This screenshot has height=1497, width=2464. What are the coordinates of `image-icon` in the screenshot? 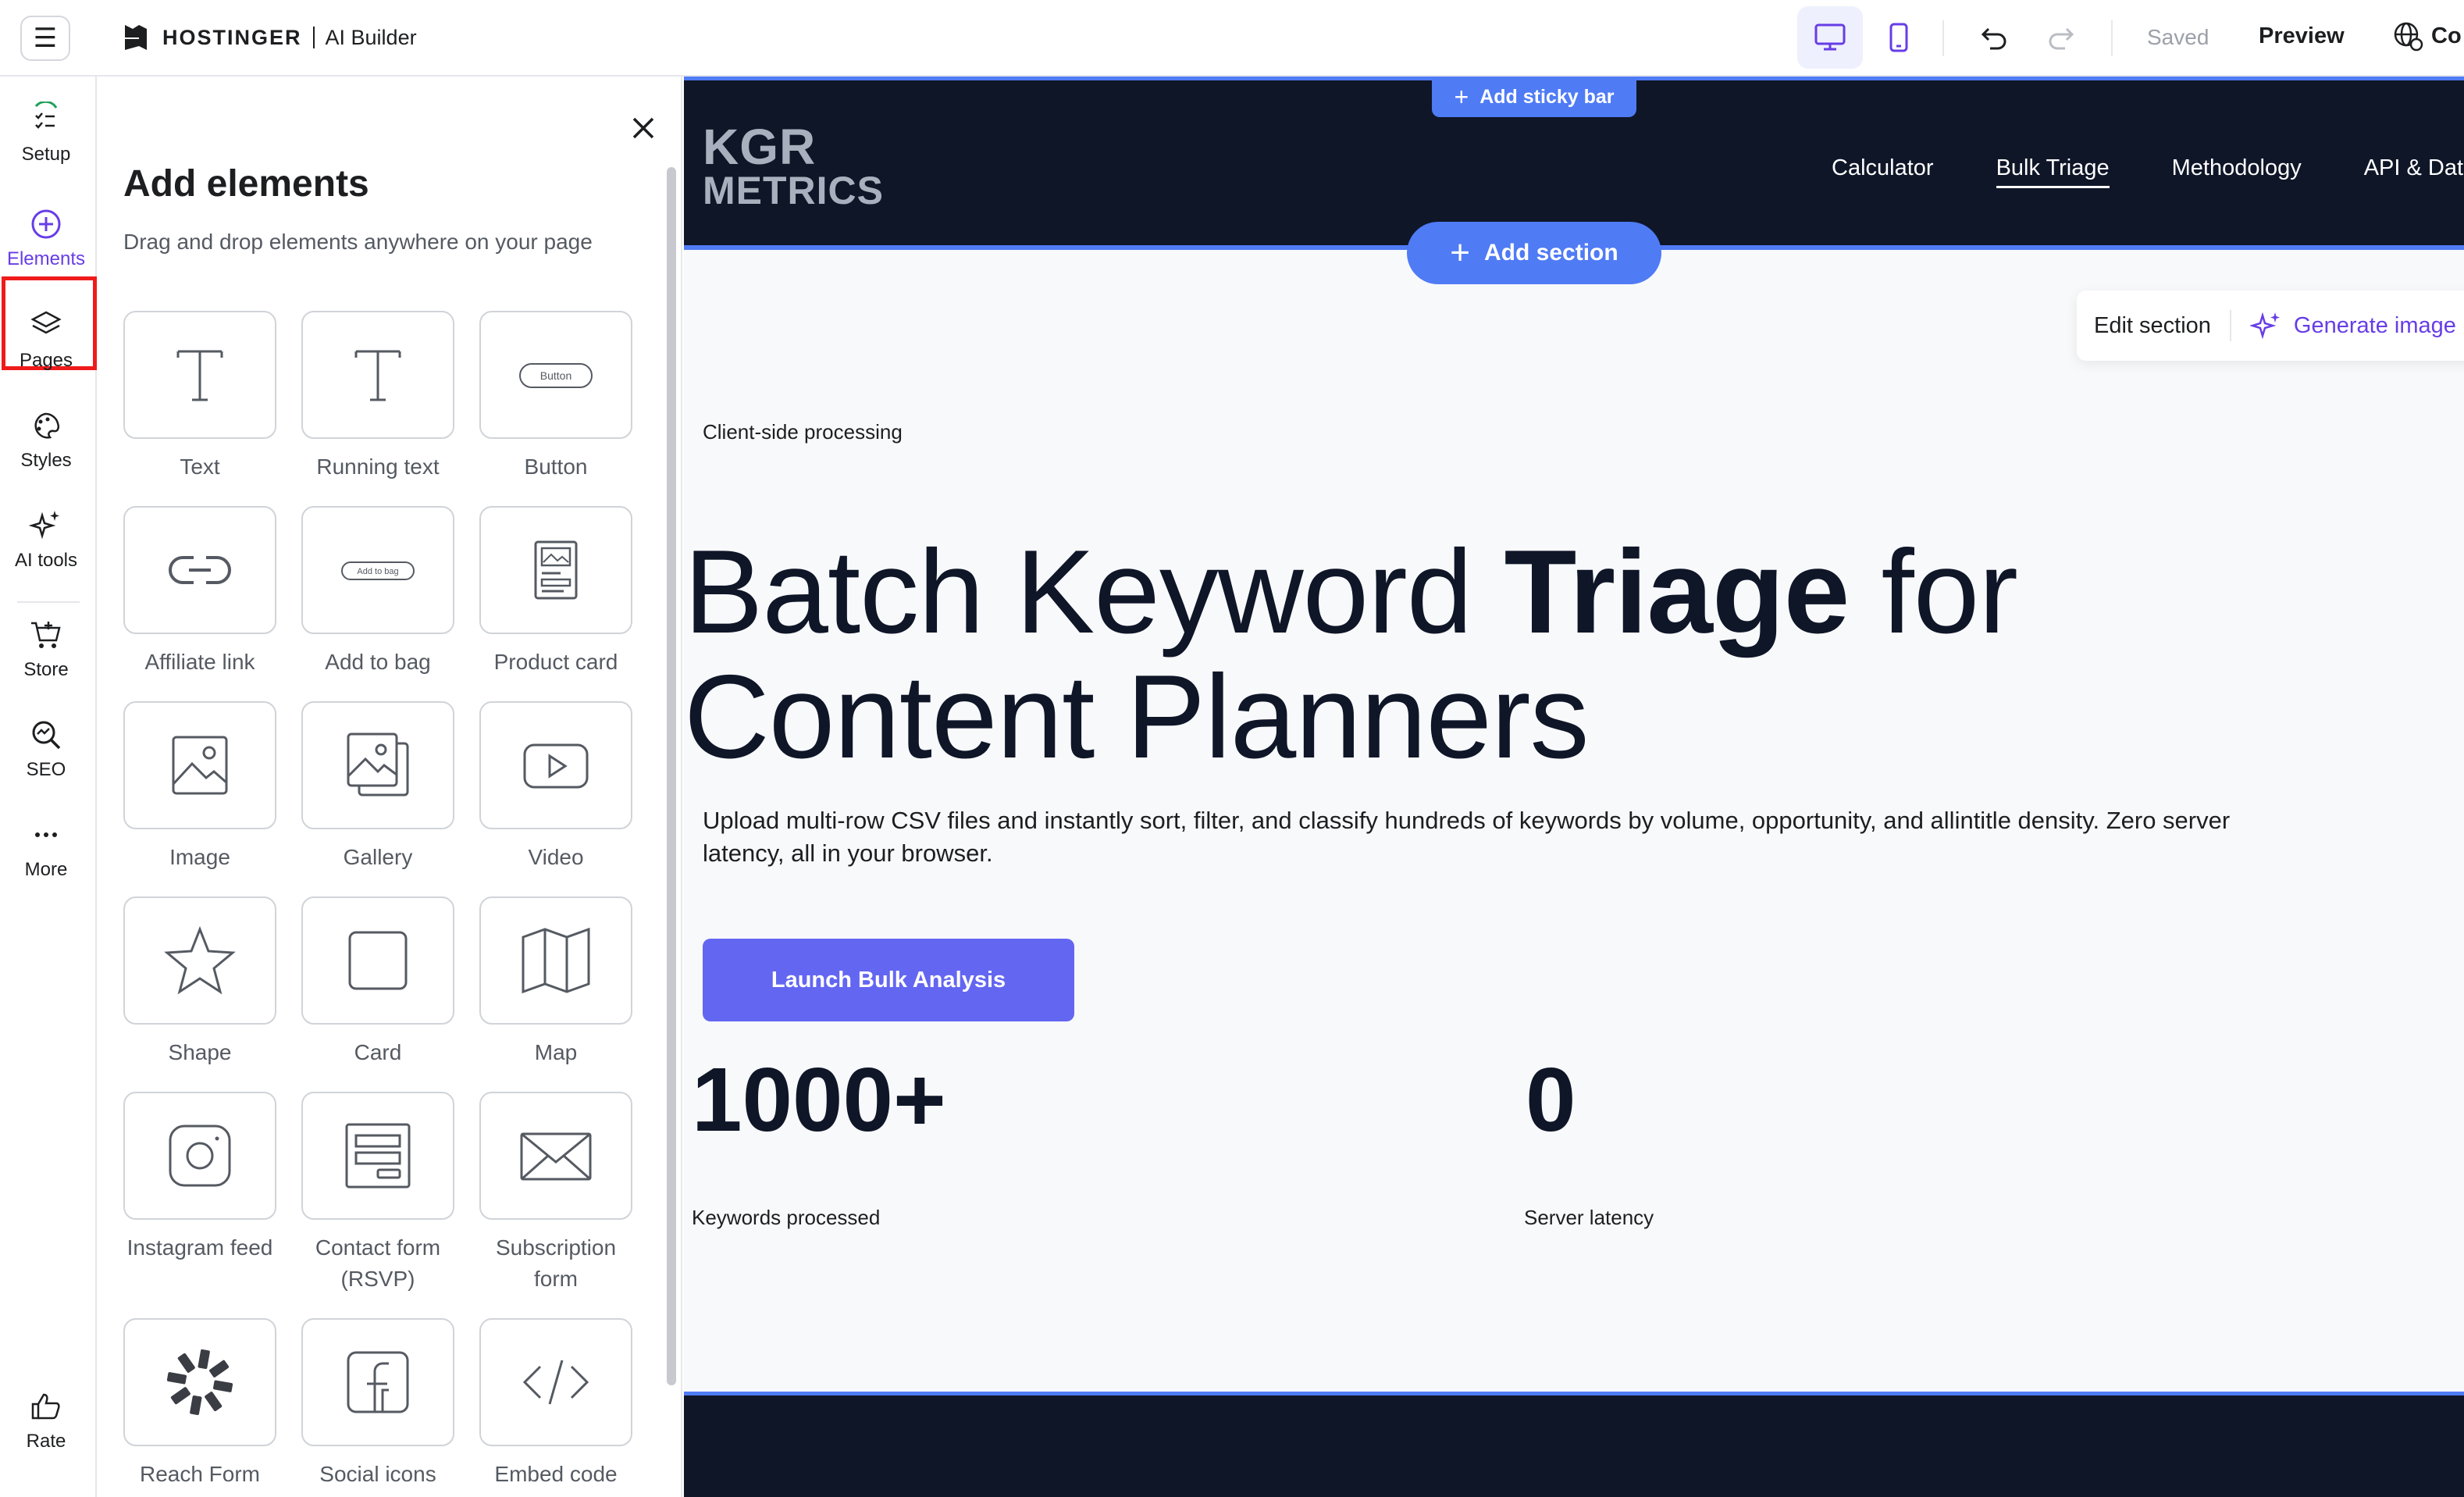 It's located at (200, 765).